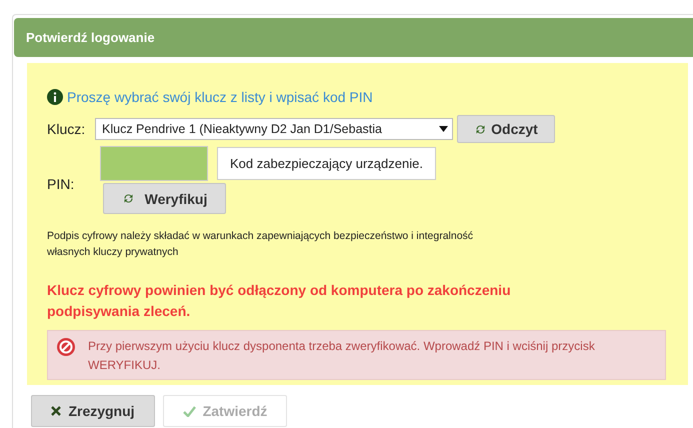 The width and height of the screenshot is (693, 428). What do you see at coordinates (55, 97) in the screenshot?
I see `info-icon` at bounding box center [55, 97].